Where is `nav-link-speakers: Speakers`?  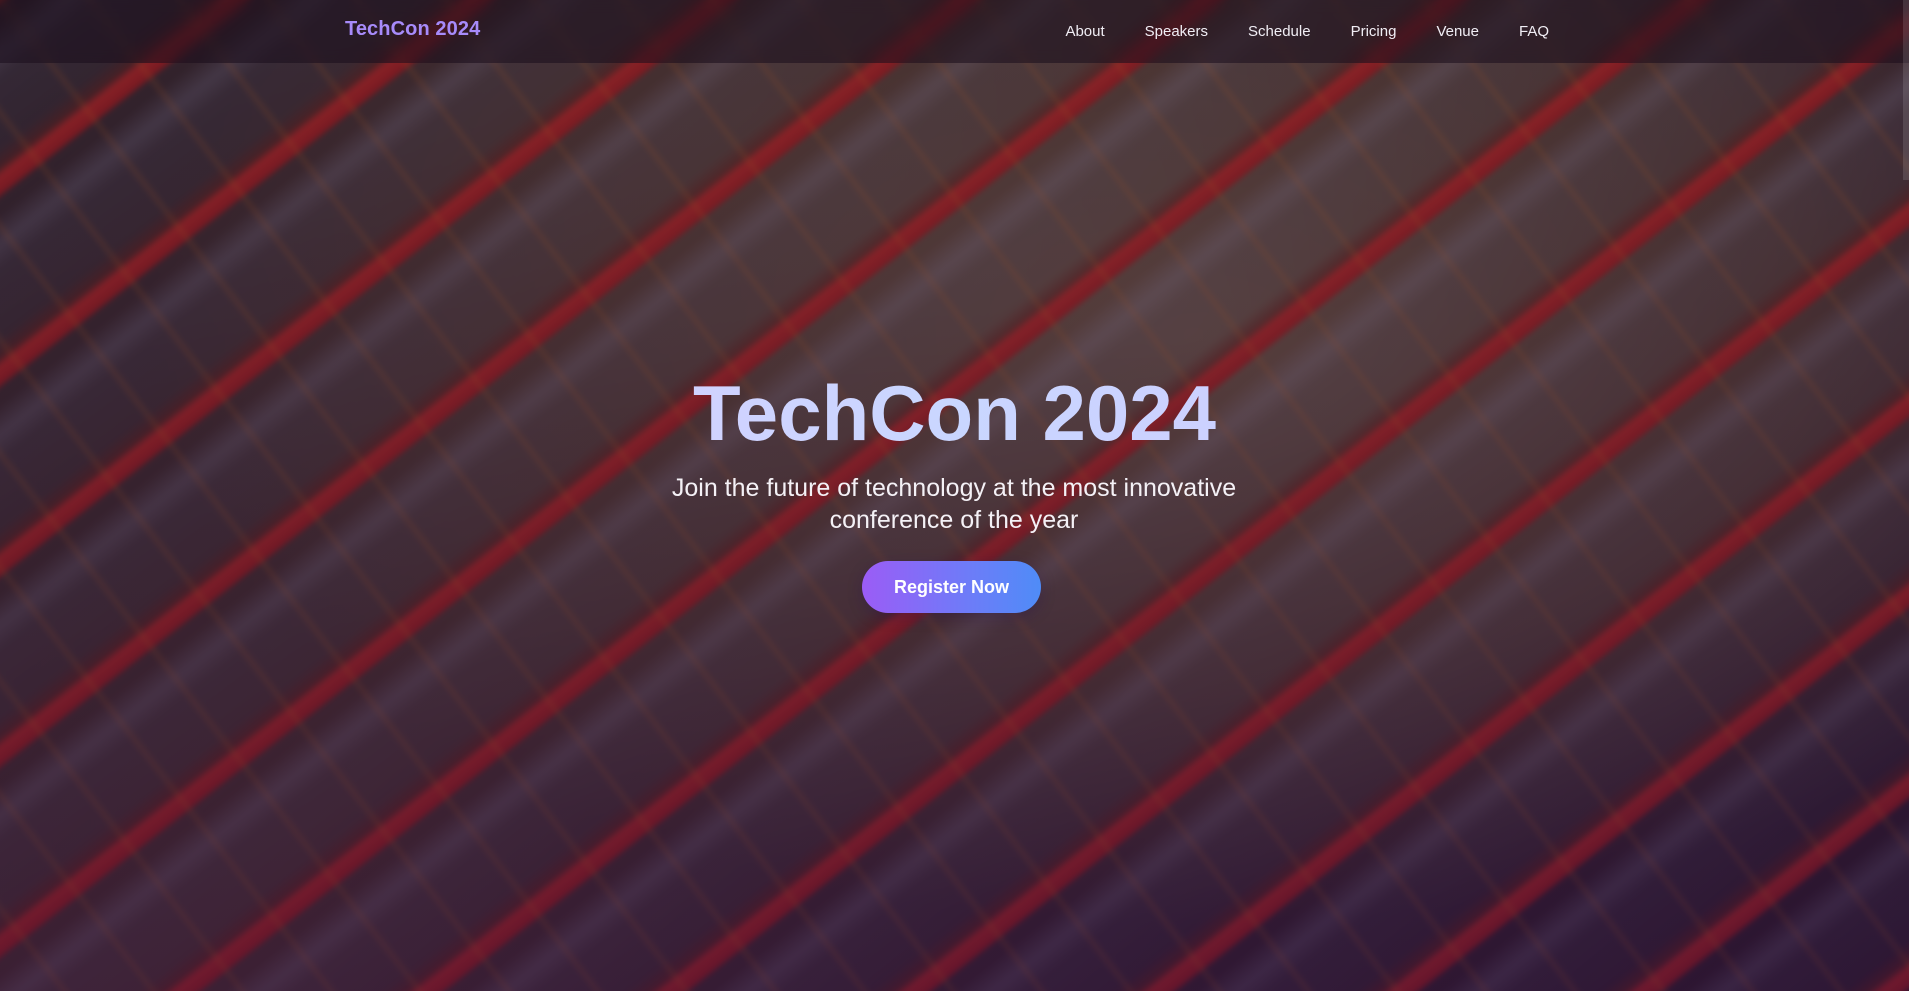
nav-link-speakers: Speakers is located at coordinates (1176, 31).